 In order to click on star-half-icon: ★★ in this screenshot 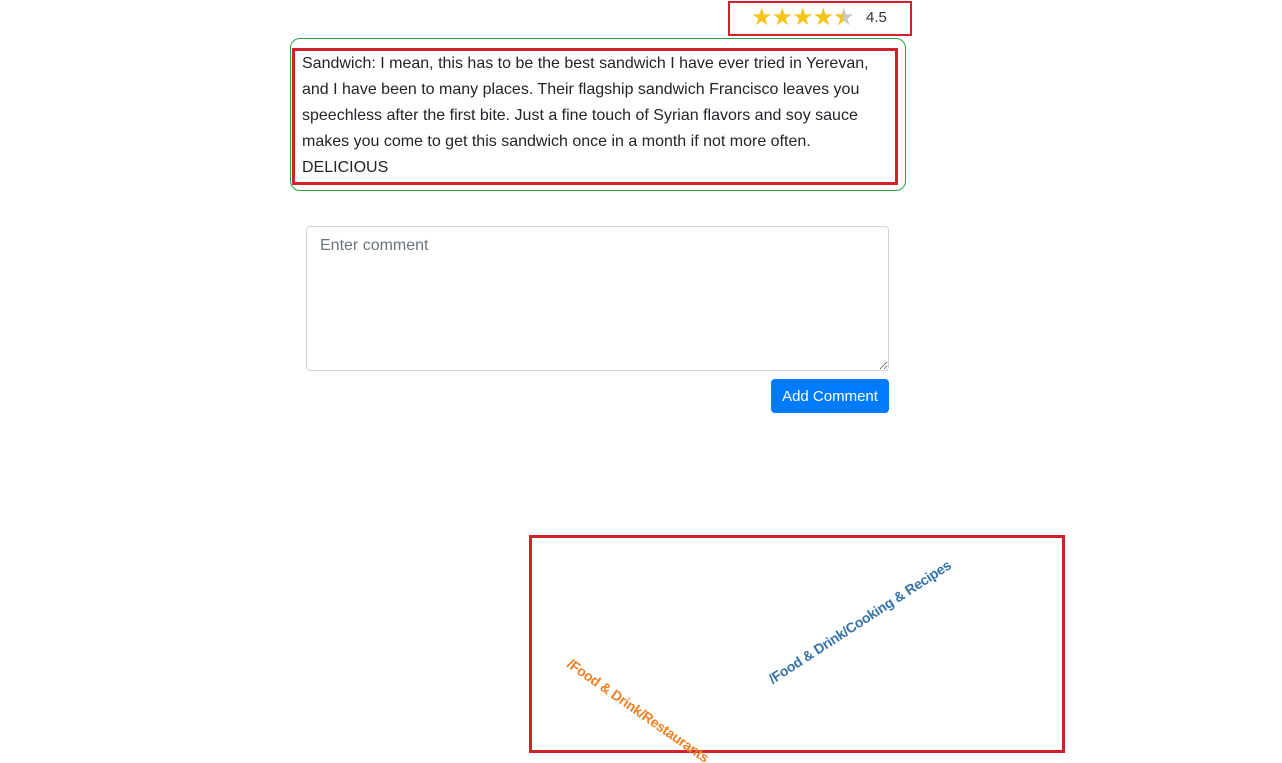, I will do `click(843, 17)`.